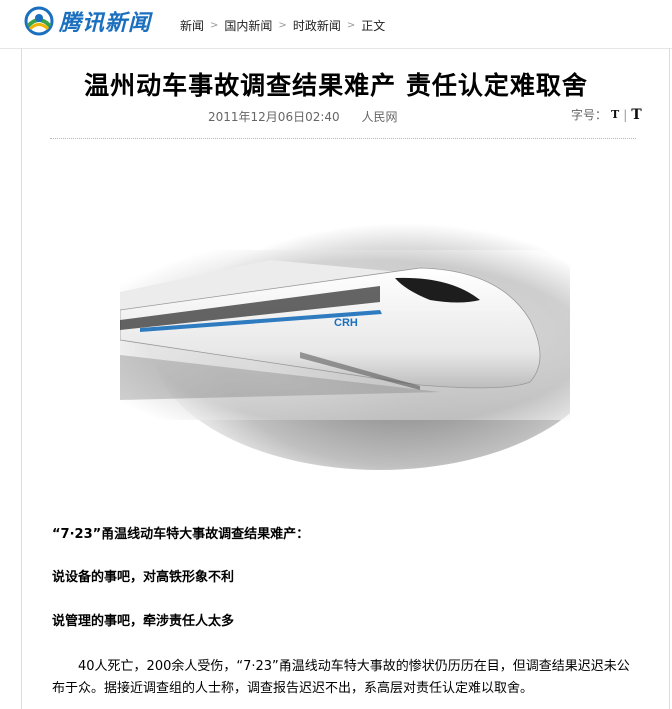  I want to click on article-title: 温州动车事故调查结果难产 责任认定难取舍, so click(336, 85).